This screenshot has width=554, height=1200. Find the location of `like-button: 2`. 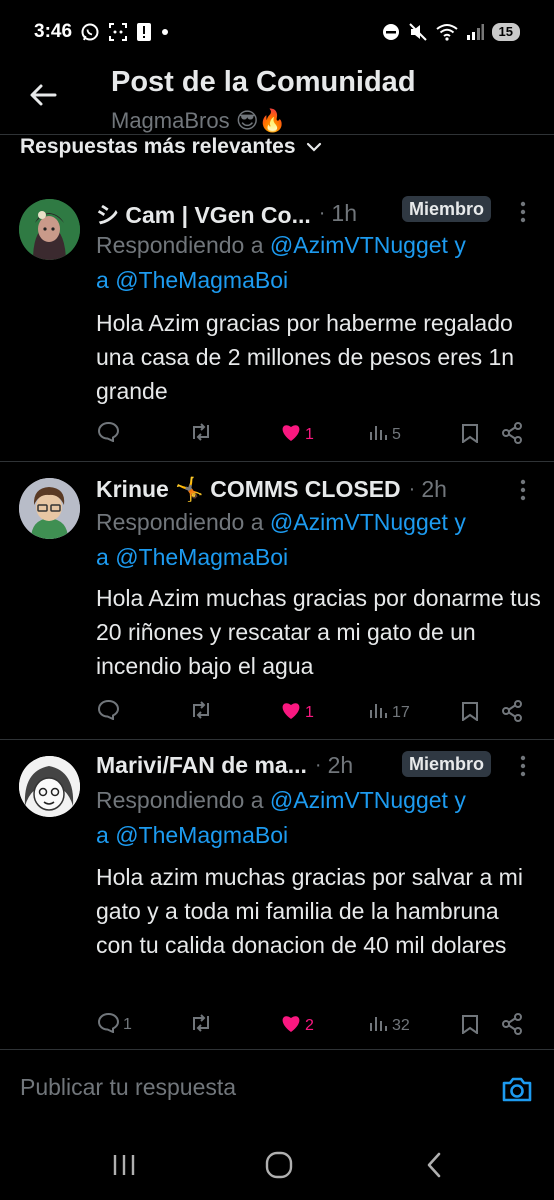

like-button: 2 is located at coordinates (297, 1025).